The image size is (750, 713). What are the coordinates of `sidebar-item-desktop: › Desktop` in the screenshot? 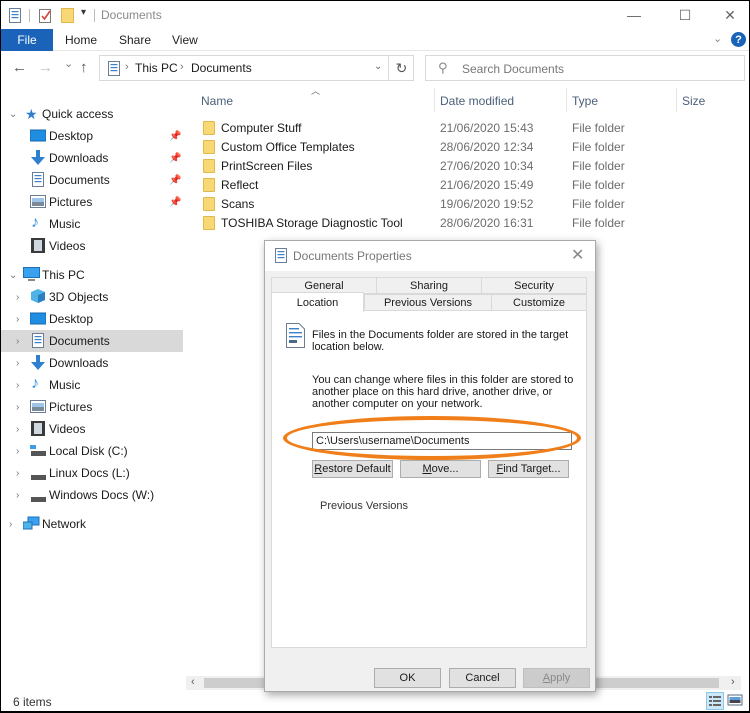 It's located at (92, 319).